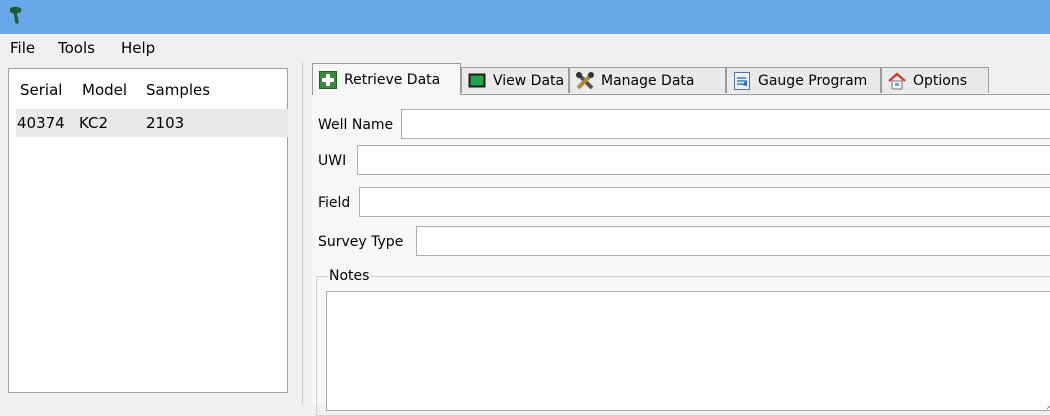 This screenshot has width=1050, height=416. I want to click on tab-retrieve-data: Retrieve Data, so click(386, 79).